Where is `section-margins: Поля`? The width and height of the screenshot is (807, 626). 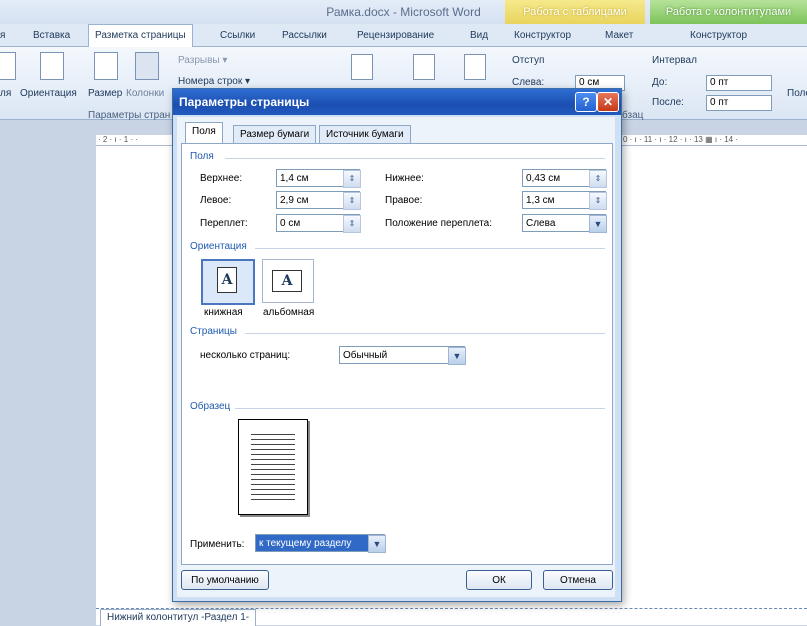
section-margins: Поля is located at coordinates (202, 156).